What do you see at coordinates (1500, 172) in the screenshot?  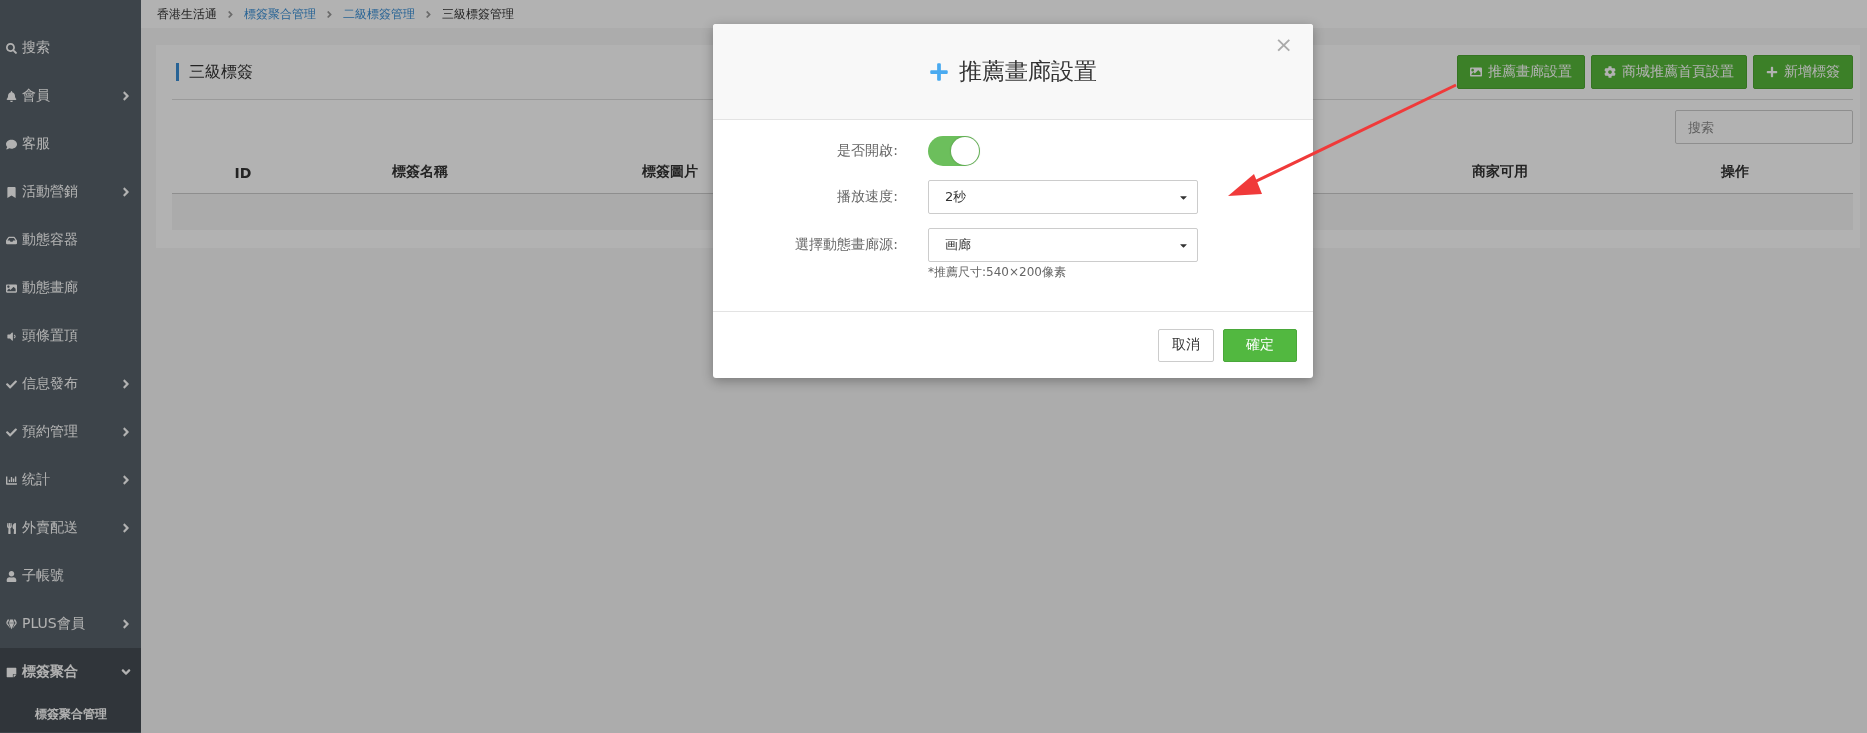 I see `column-header: 商家可用` at bounding box center [1500, 172].